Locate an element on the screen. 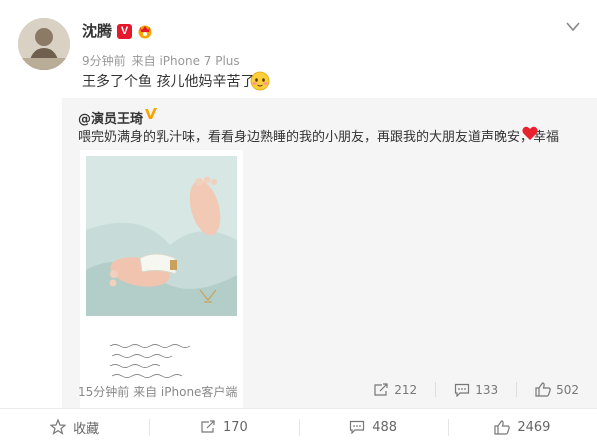 The width and height of the screenshot is (597, 445). original-like-button: 502 is located at coordinates (547, 389).